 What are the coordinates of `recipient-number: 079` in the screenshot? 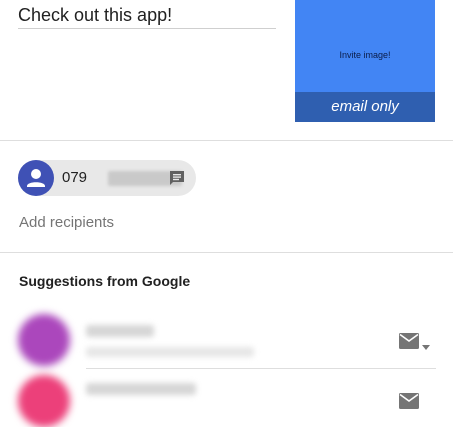 It's located at (75, 177).